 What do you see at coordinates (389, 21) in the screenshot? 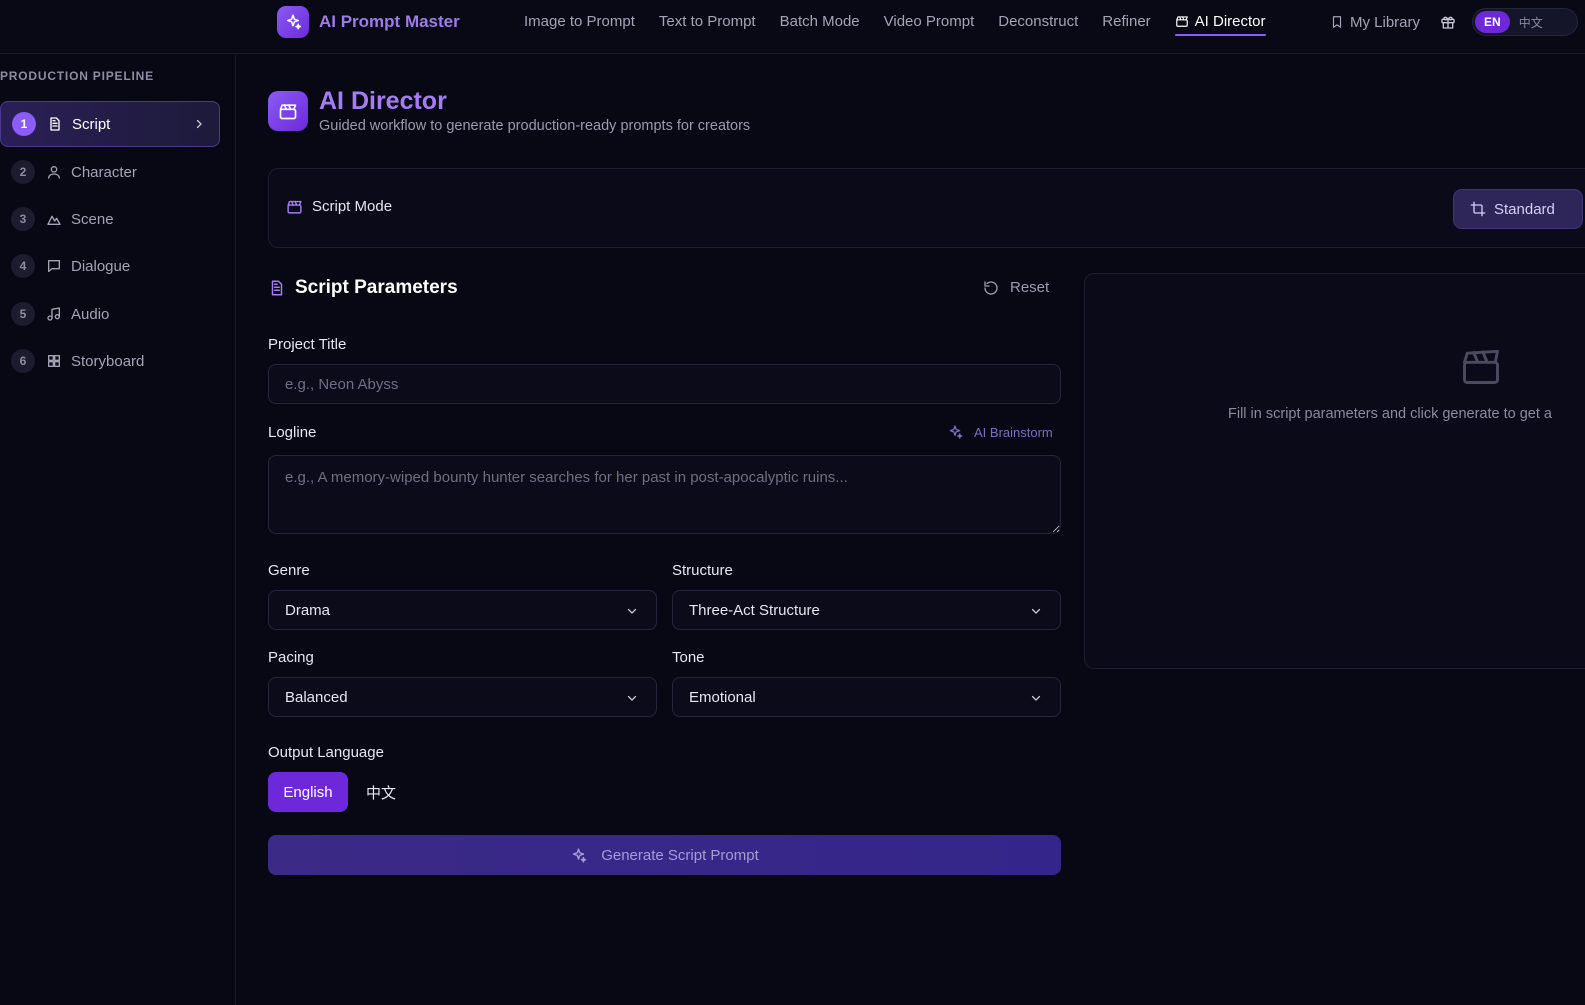
I see `app-name: AI Prompt Master` at bounding box center [389, 21].